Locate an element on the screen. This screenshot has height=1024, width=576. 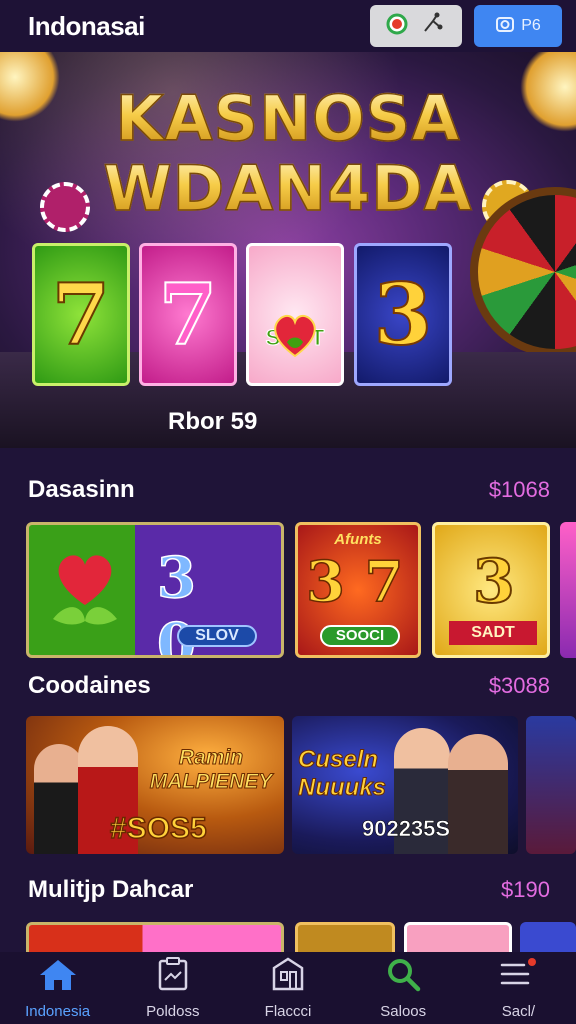
nav-item-saloos: Saloos is located at coordinates (403, 988).